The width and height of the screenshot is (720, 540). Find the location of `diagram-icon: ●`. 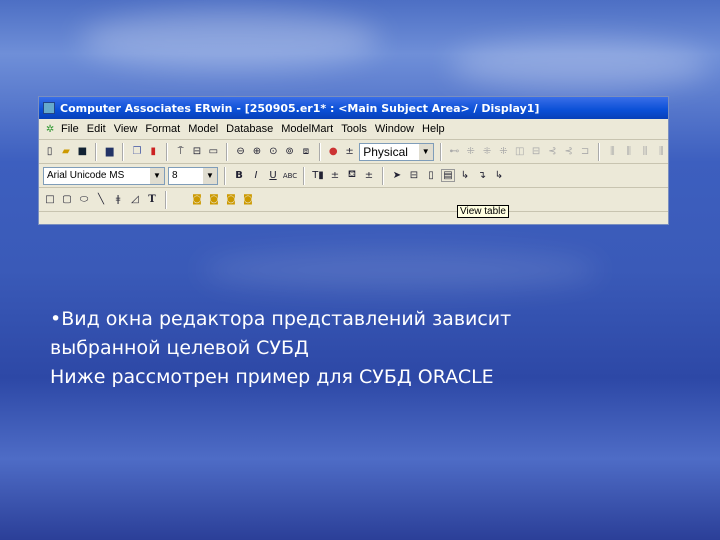

diagram-icon: ● is located at coordinates (333, 151).